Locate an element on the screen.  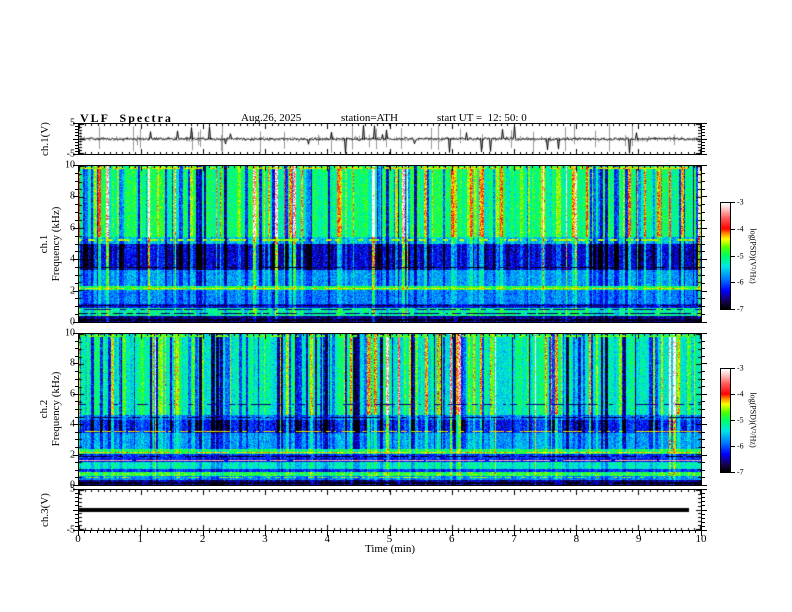
ch1-waveform-panel is located at coordinates (390, 139).